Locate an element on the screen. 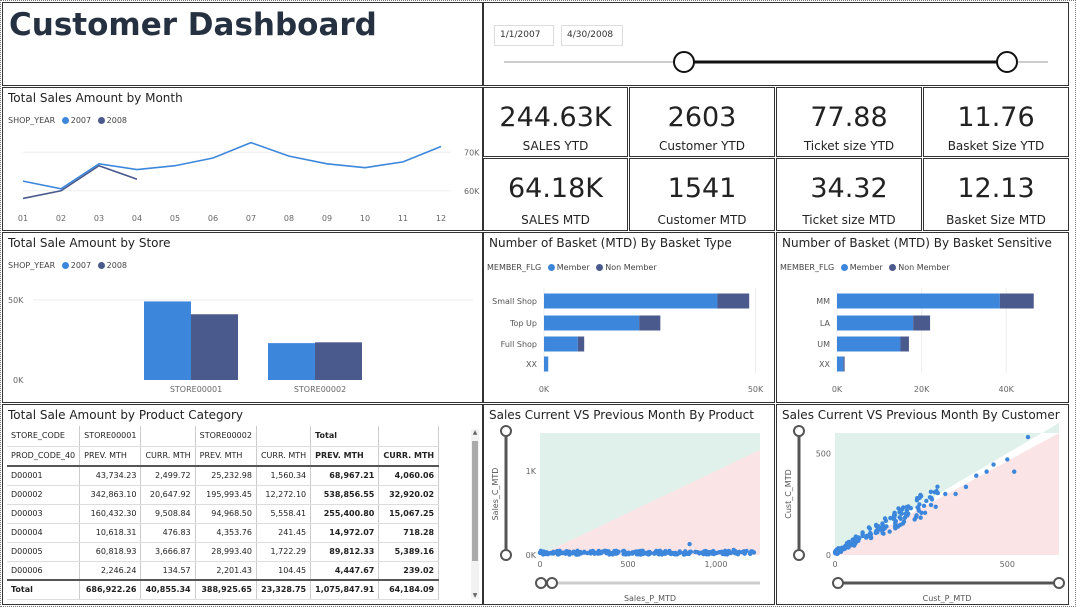  table-cell: 60,818.93 is located at coordinates (110, 552).